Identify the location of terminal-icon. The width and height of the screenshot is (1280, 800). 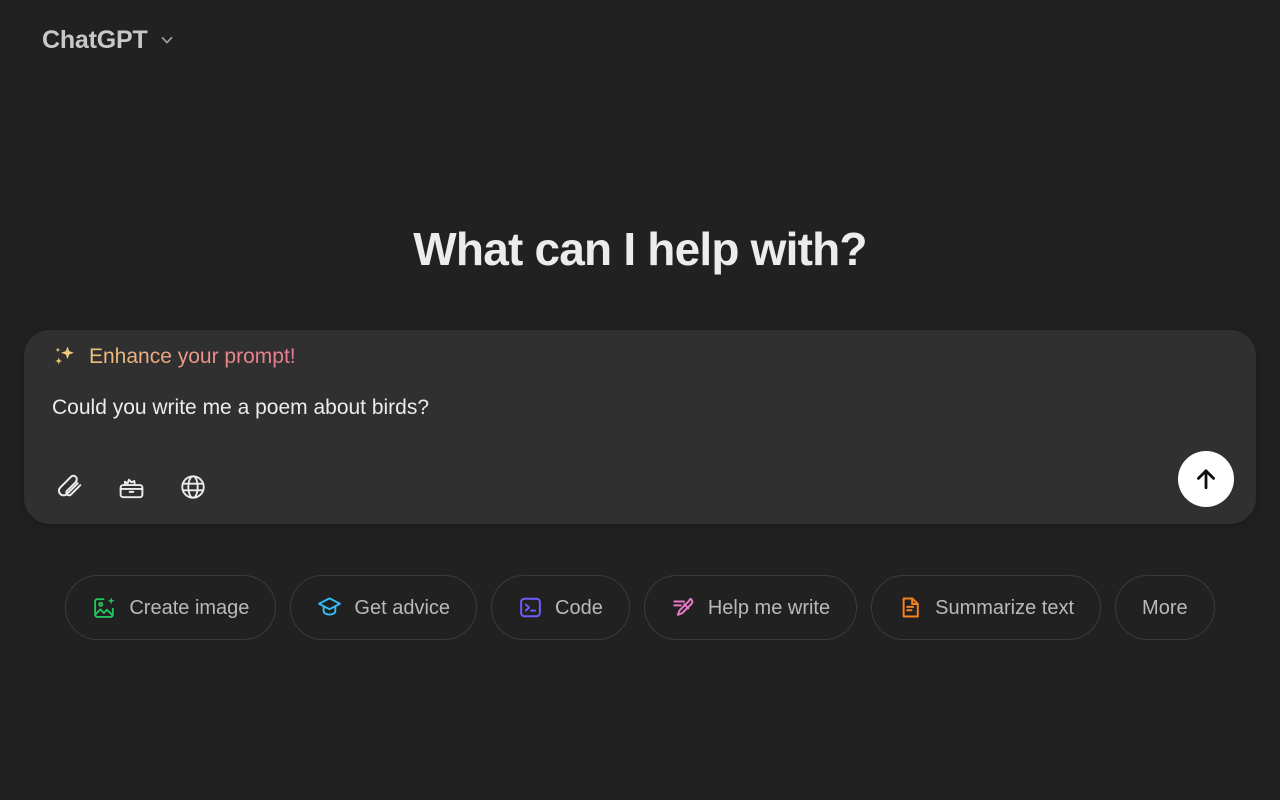
(530, 607).